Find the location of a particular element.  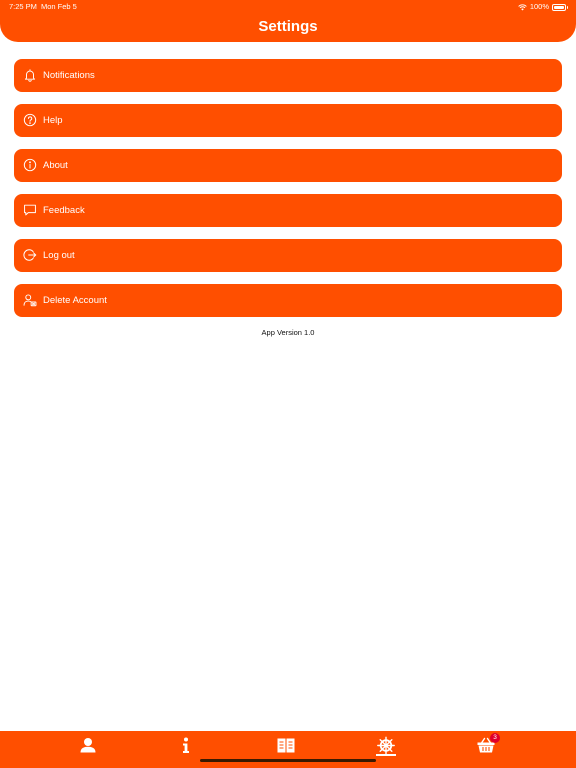

tab-info is located at coordinates (186, 746).